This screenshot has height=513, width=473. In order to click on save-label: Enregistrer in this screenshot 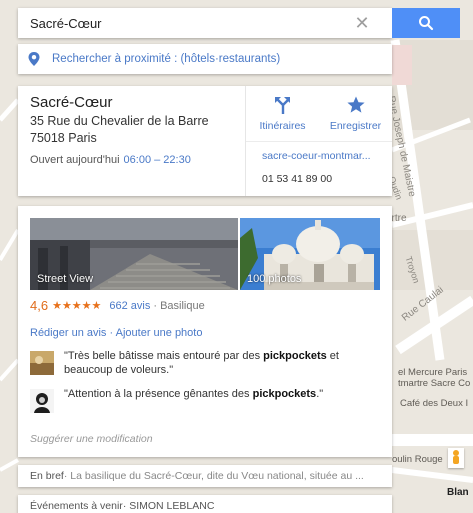, I will do `click(355, 126)`.